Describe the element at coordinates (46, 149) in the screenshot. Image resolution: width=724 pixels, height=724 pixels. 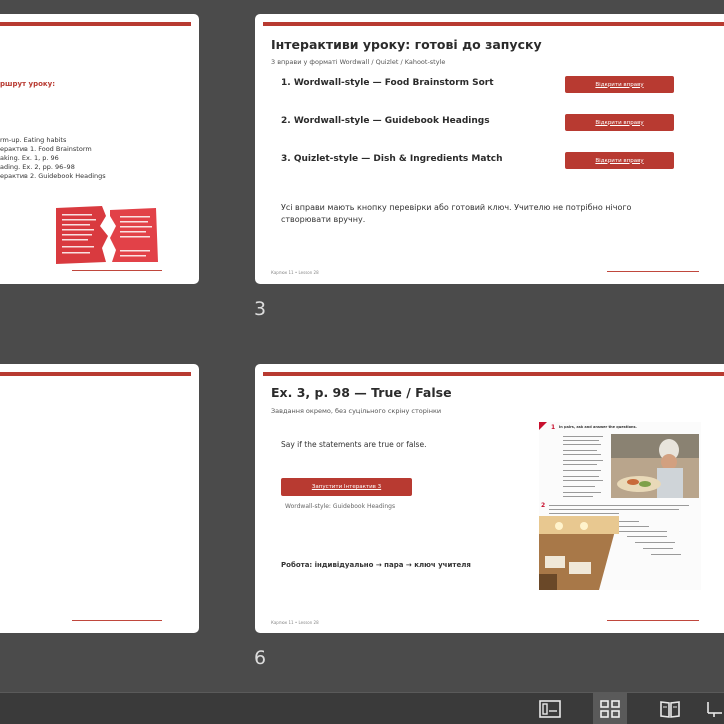
I see `agenda-item: ерактив 1. Food Brainstorm` at that location.